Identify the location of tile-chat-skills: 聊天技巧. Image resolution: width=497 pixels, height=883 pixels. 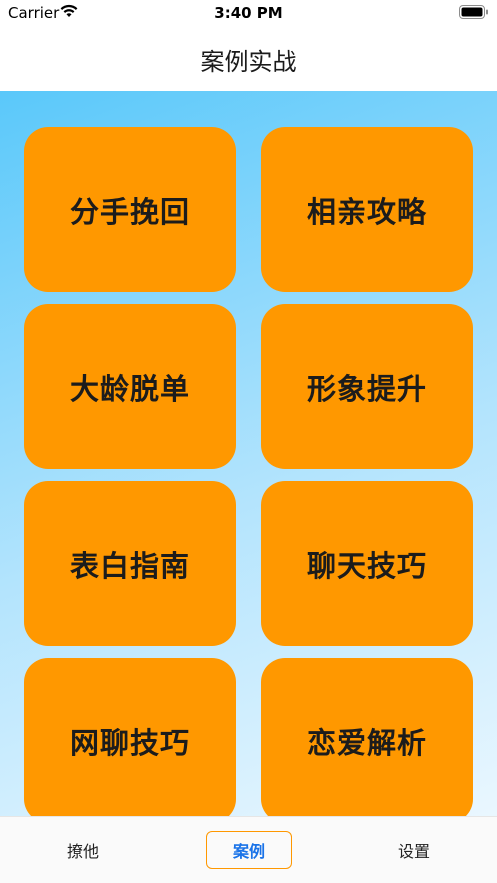
(367, 563).